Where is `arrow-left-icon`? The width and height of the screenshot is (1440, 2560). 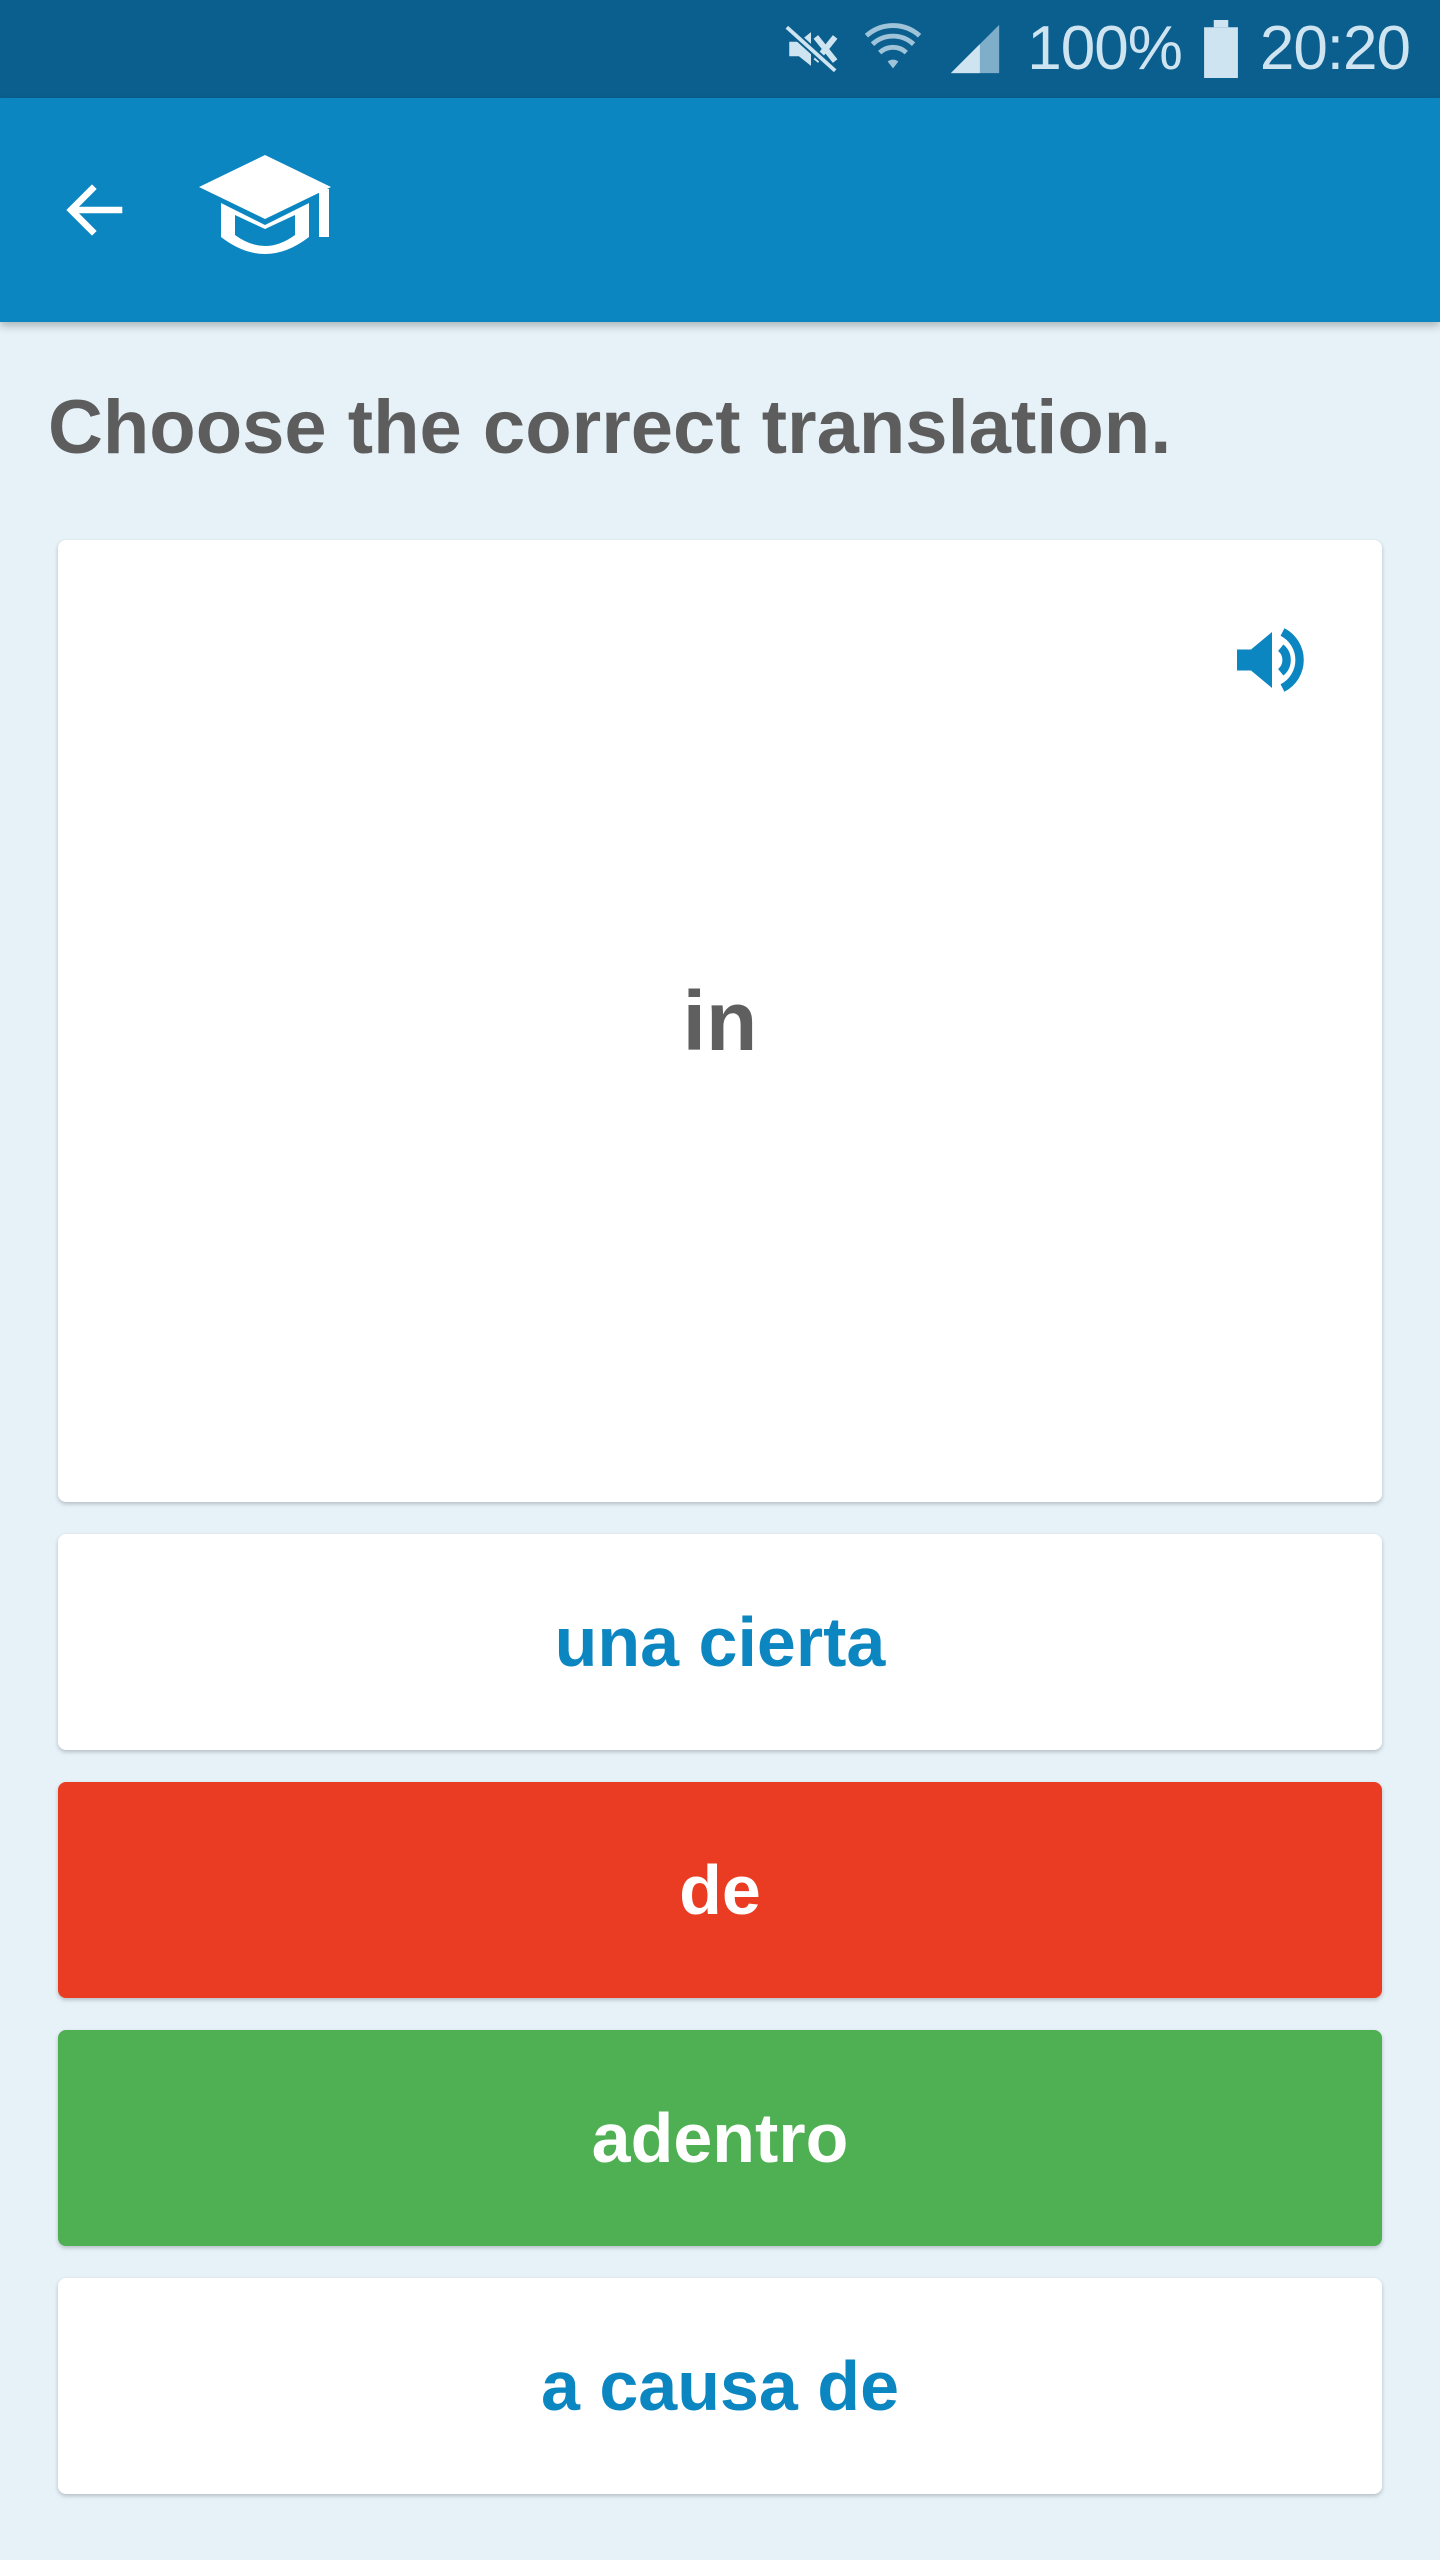
arrow-left-icon is located at coordinates (94, 210).